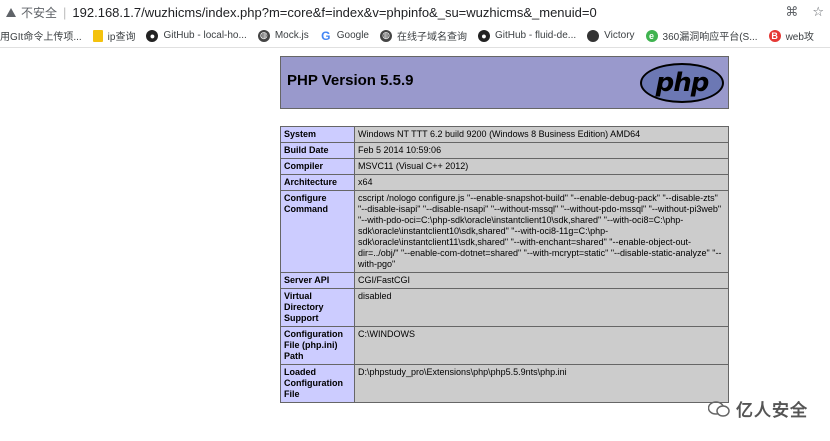  Describe the element at coordinates (818, 12) in the screenshot. I see `bookmark-star-icon: ☆` at that location.